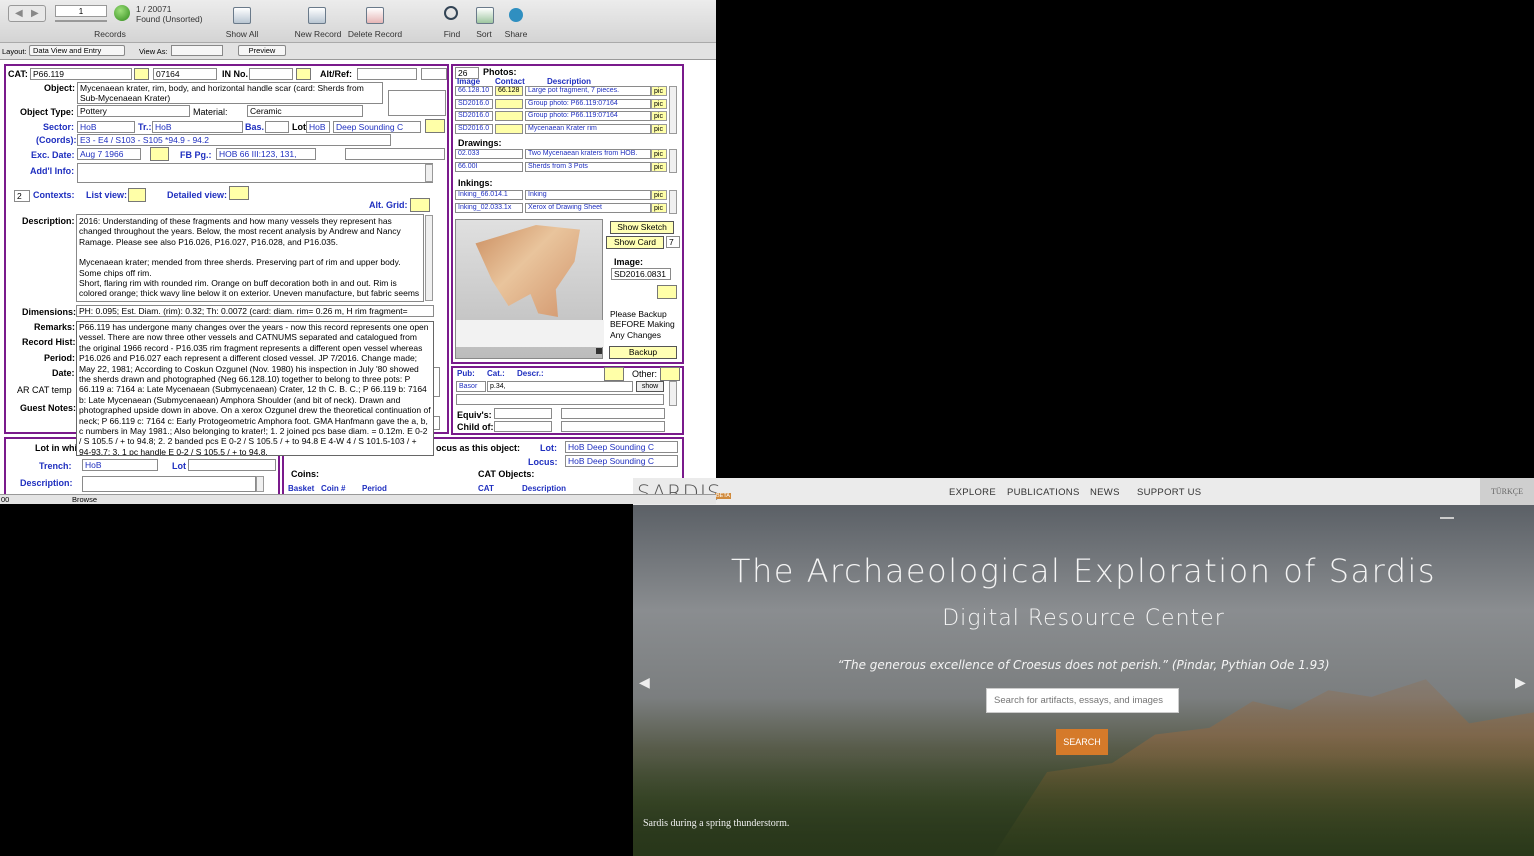  Describe the element at coordinates (109, 154) in the screenshot. I see `exc-date-field: Aug 7 1966` at that location.